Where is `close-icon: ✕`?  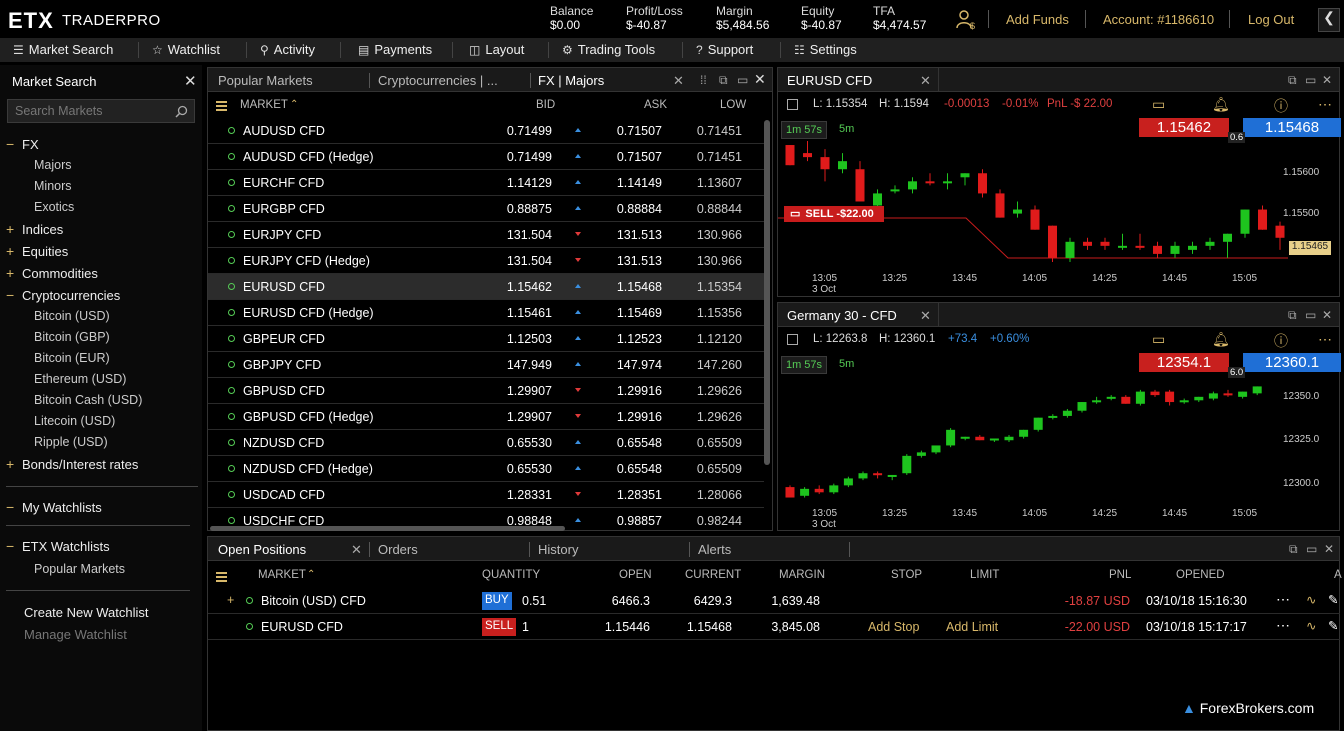
close-icon: ✕ is located at coordinates (190, 81).